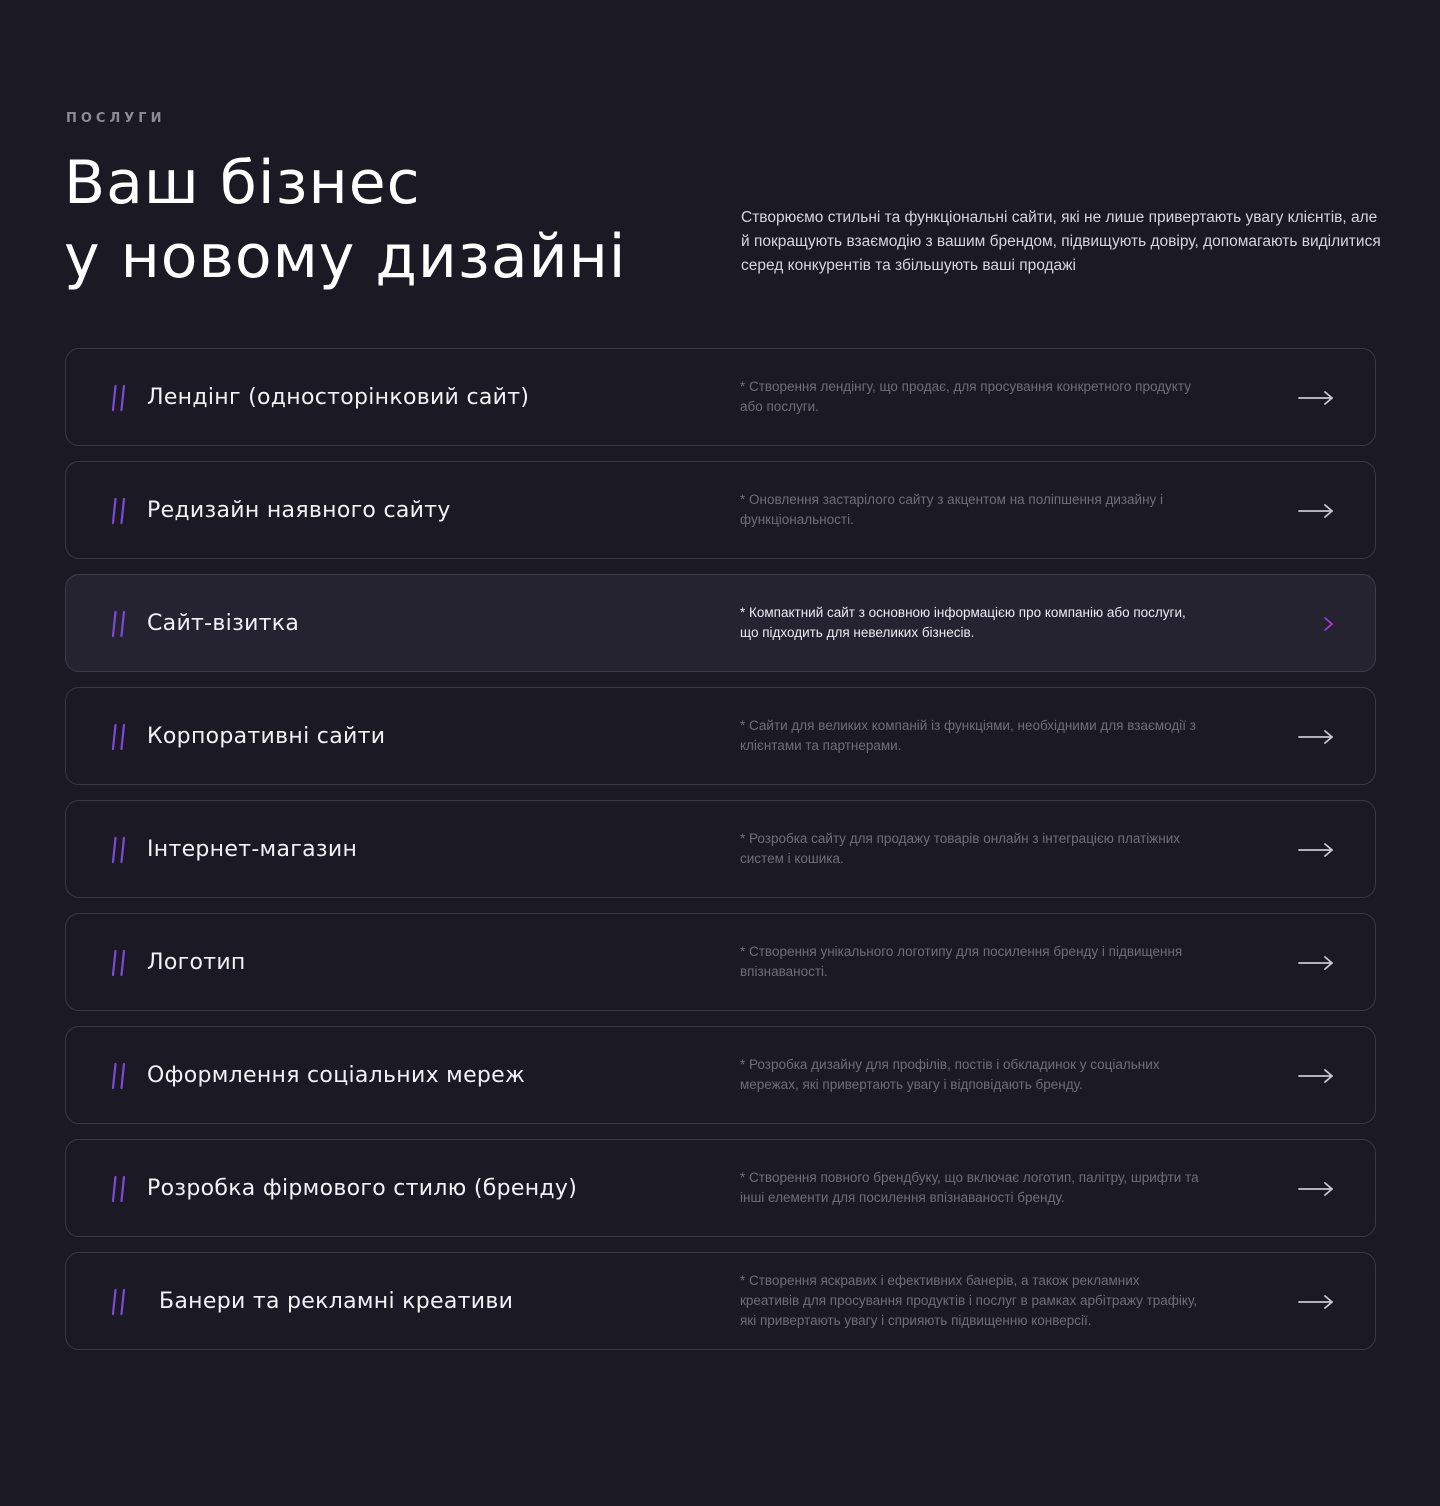 This screenshot has height=1506, width=1440. I want to click on section-title: Ваш бізнес у новому дизайні, so click(345, 220).